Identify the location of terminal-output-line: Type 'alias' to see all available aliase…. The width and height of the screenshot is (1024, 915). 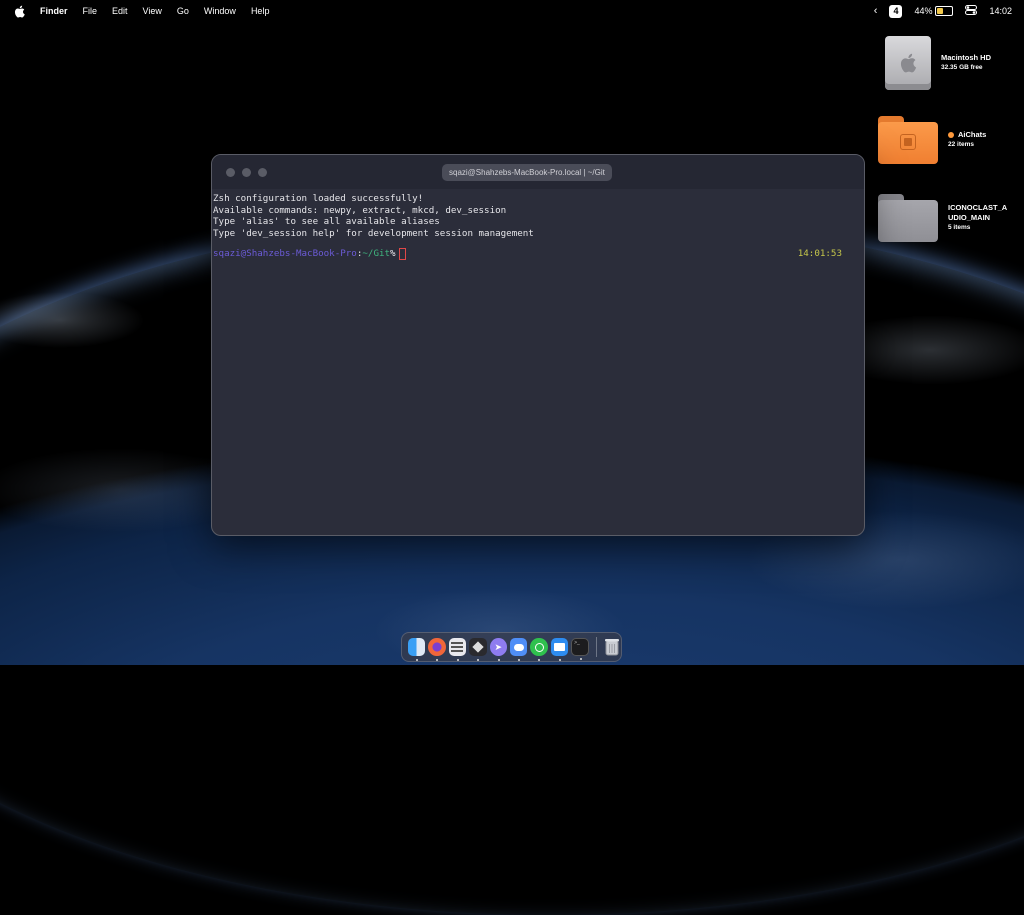
(326, 221).